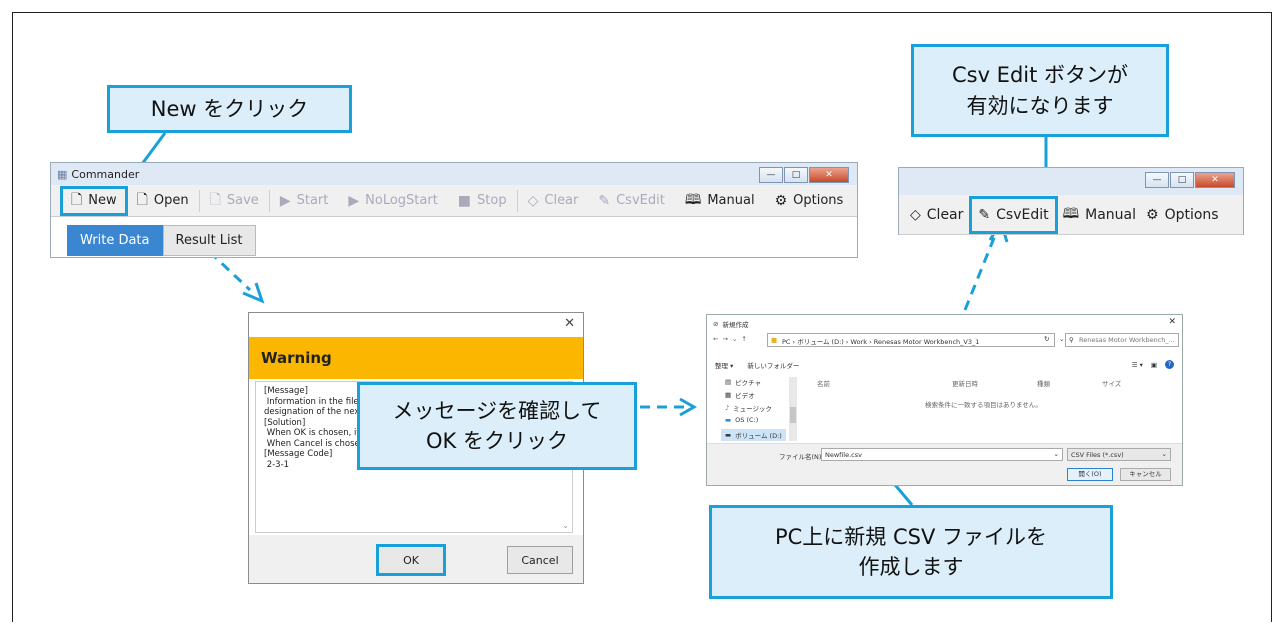  Describe the element at coordinates (730, 339) in the screenshot. I see `nav-buttons: ← → ⌄ ↑` at that location.